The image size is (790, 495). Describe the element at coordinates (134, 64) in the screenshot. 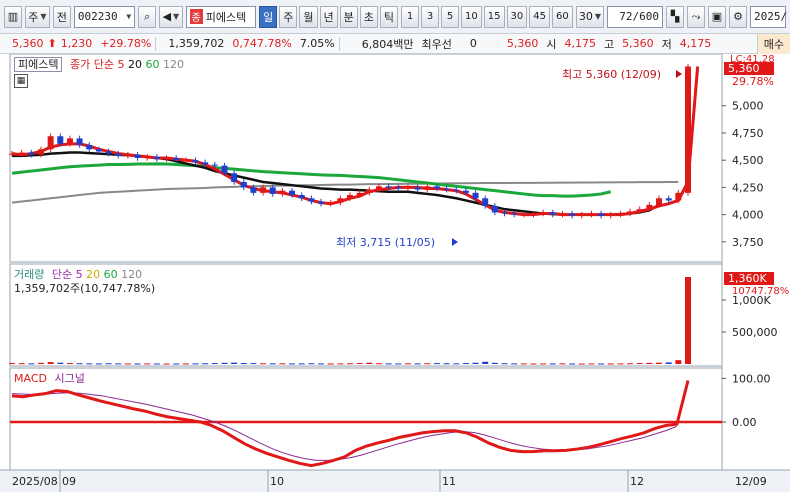

I see `ma20-legend: 20` at that location.